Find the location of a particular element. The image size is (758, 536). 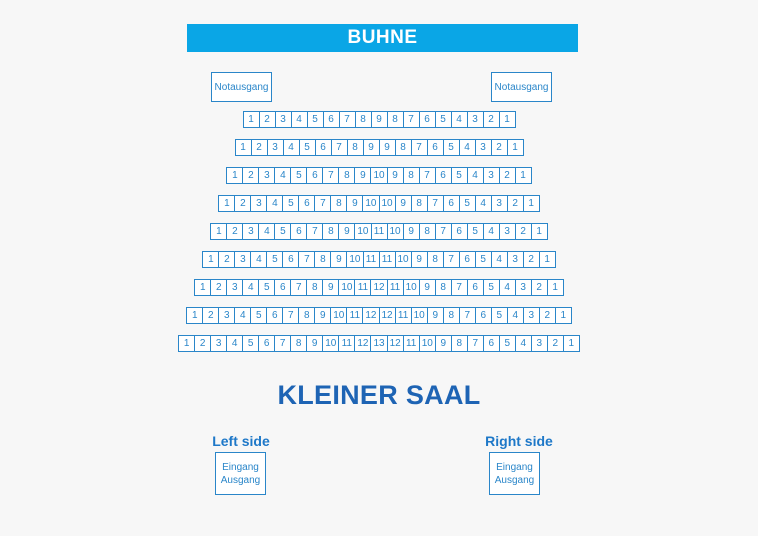

seat: 12 is located at coordinates (363, 343).